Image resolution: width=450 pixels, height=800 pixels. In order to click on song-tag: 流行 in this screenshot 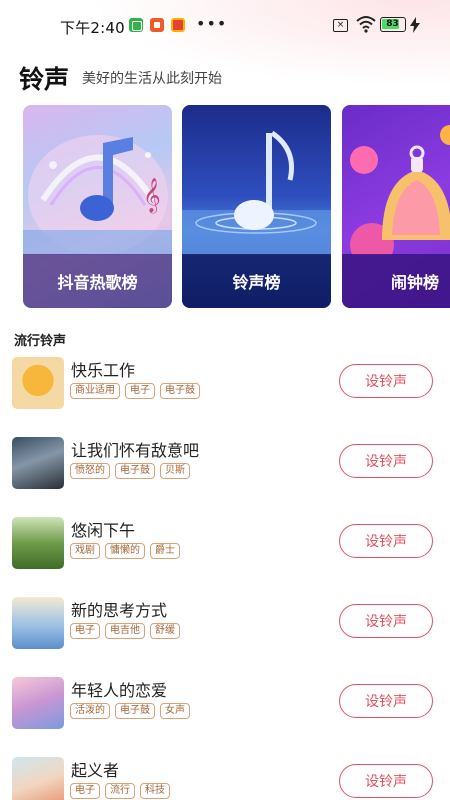, I will do `click(120, 791)`.